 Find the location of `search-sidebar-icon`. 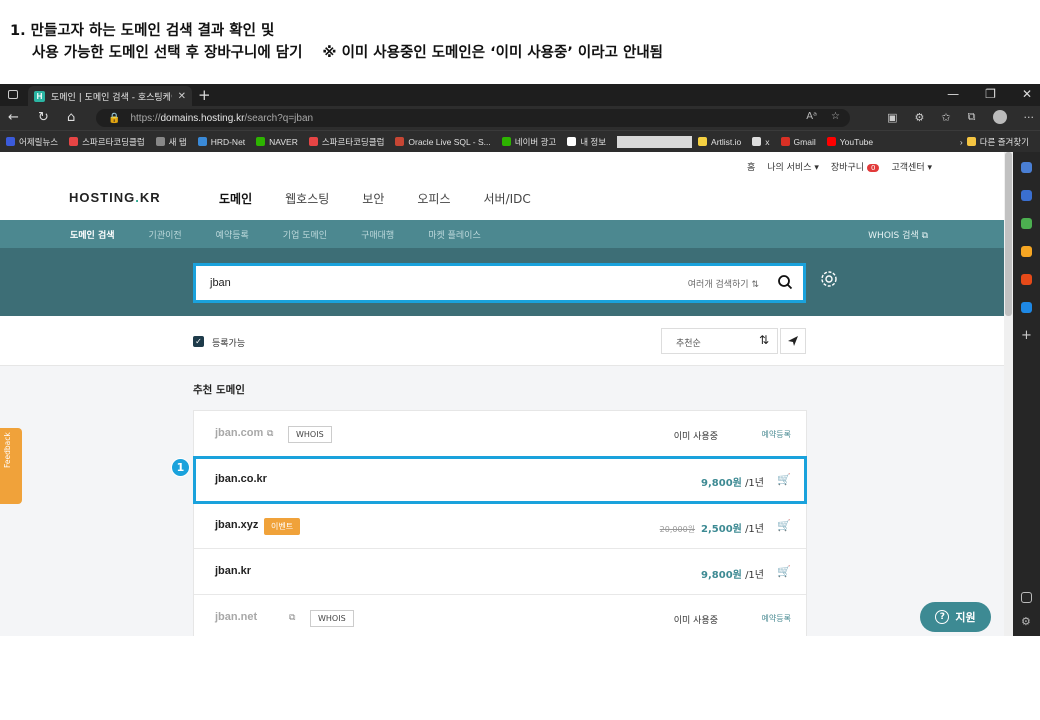

search-sidebar-icon is located at coordinates (1026, 167).